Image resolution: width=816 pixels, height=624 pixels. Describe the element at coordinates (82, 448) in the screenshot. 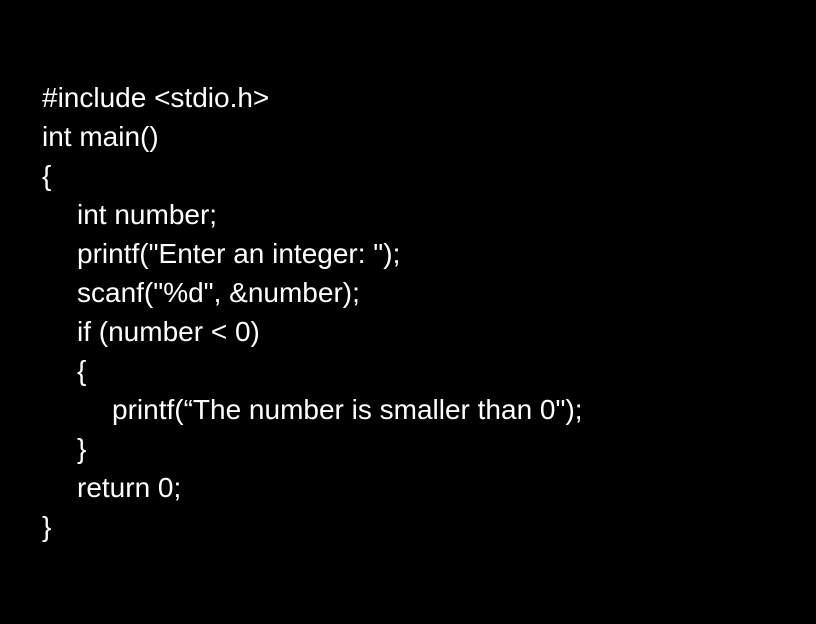

I see `code-line-if-close-brace: }` at that location.